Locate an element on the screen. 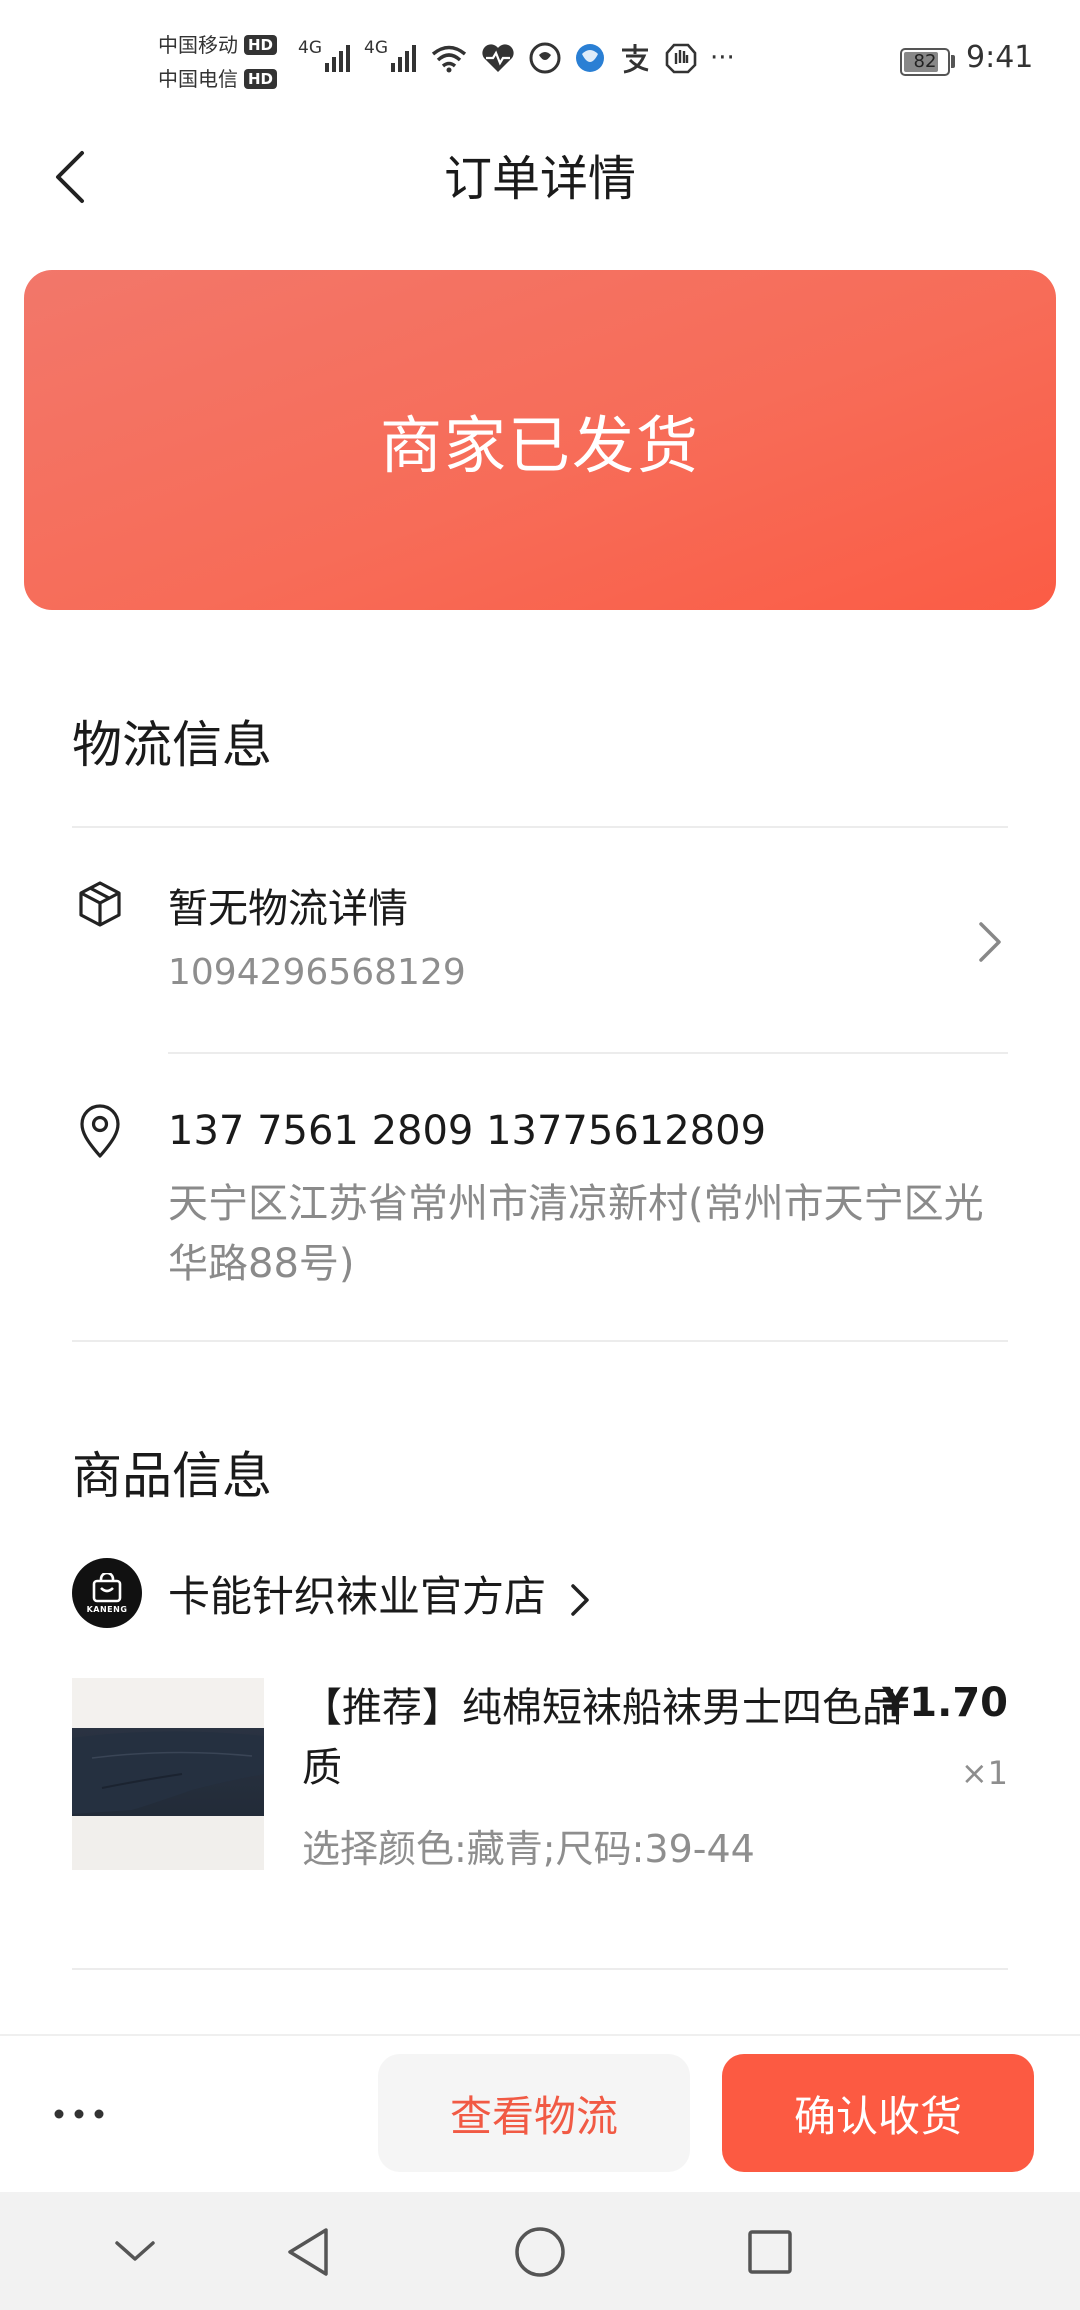 This screenshot has width=1080, height=2310. back-triangle-icon is located at coordinates (308, 2252).